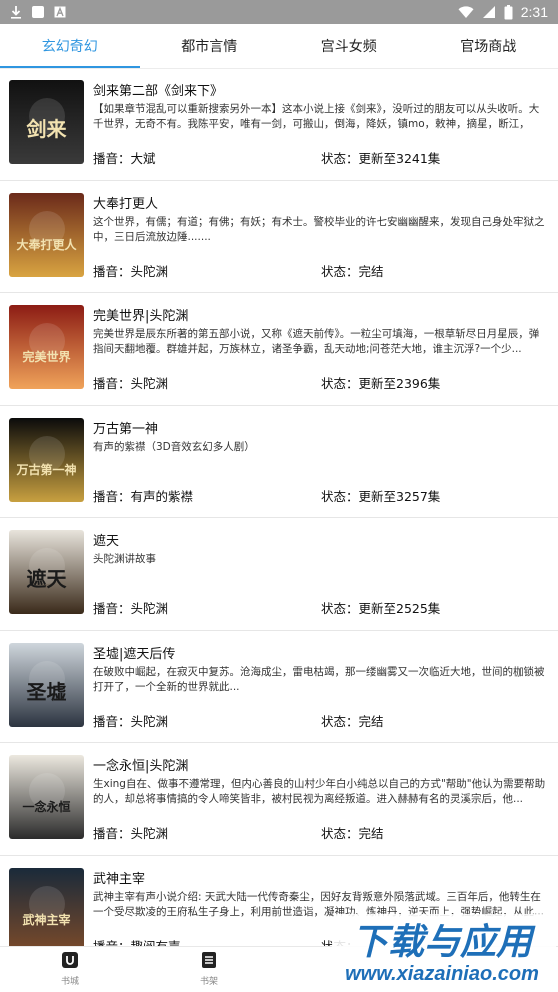 This screenshot has width=558, height=992. What do you see at coordinates (69, 982) in the screenshot?
I see `nav-bookstore-label: 书城` at bounding box center [69, 982].